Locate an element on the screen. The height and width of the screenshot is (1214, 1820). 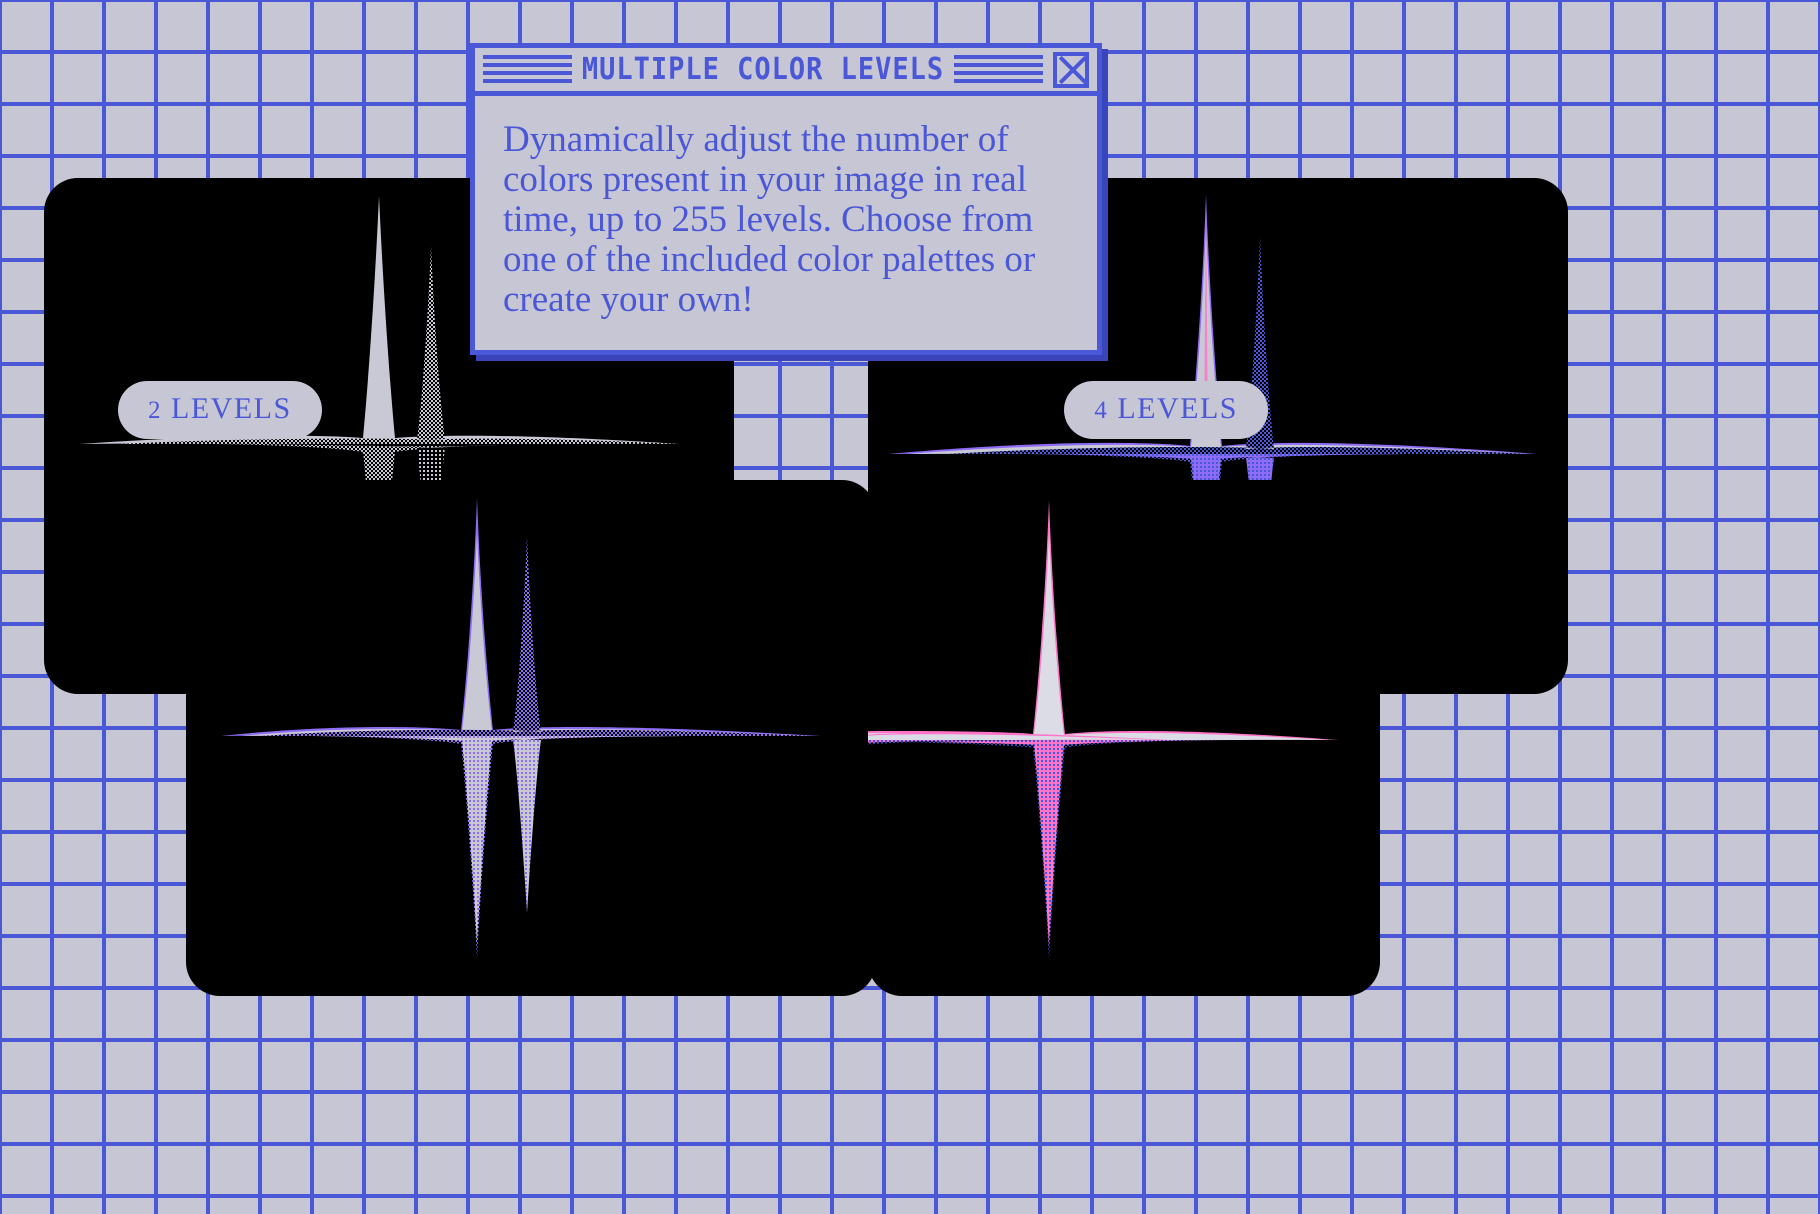
star-graphic-5-levels is located at coordinates (1124, 738).